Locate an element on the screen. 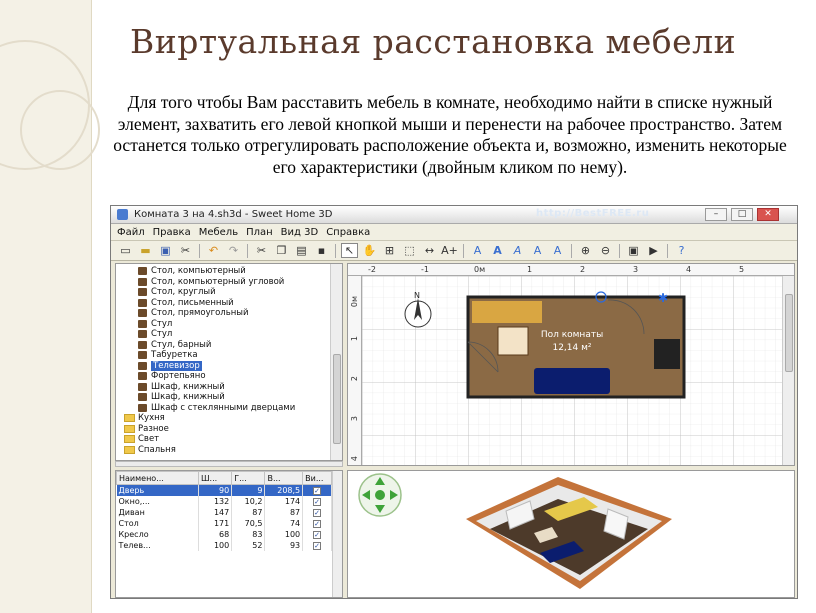  table-row: Диван 147 87 87 ✓ is located at coordinates (224, 512).